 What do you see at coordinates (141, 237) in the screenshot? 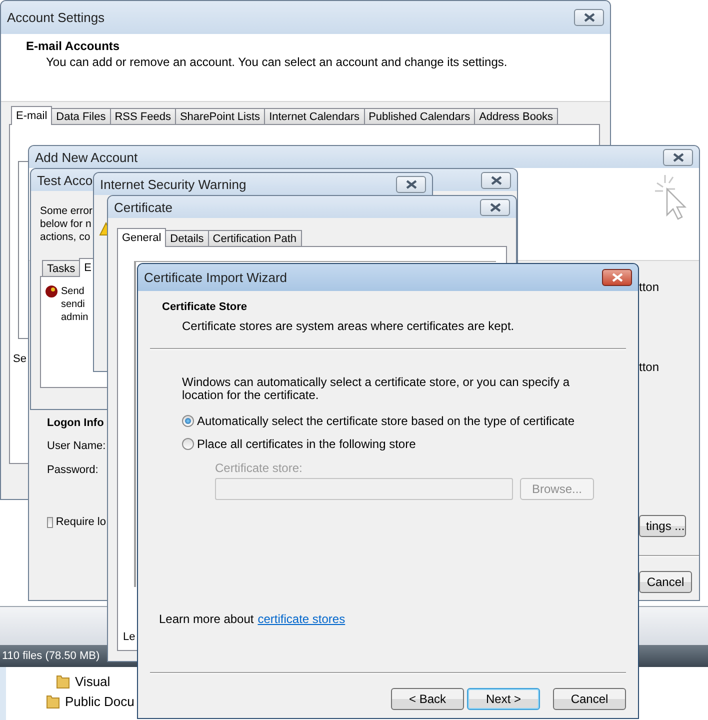
I see `tab: General` at bounding box center [141, 237].